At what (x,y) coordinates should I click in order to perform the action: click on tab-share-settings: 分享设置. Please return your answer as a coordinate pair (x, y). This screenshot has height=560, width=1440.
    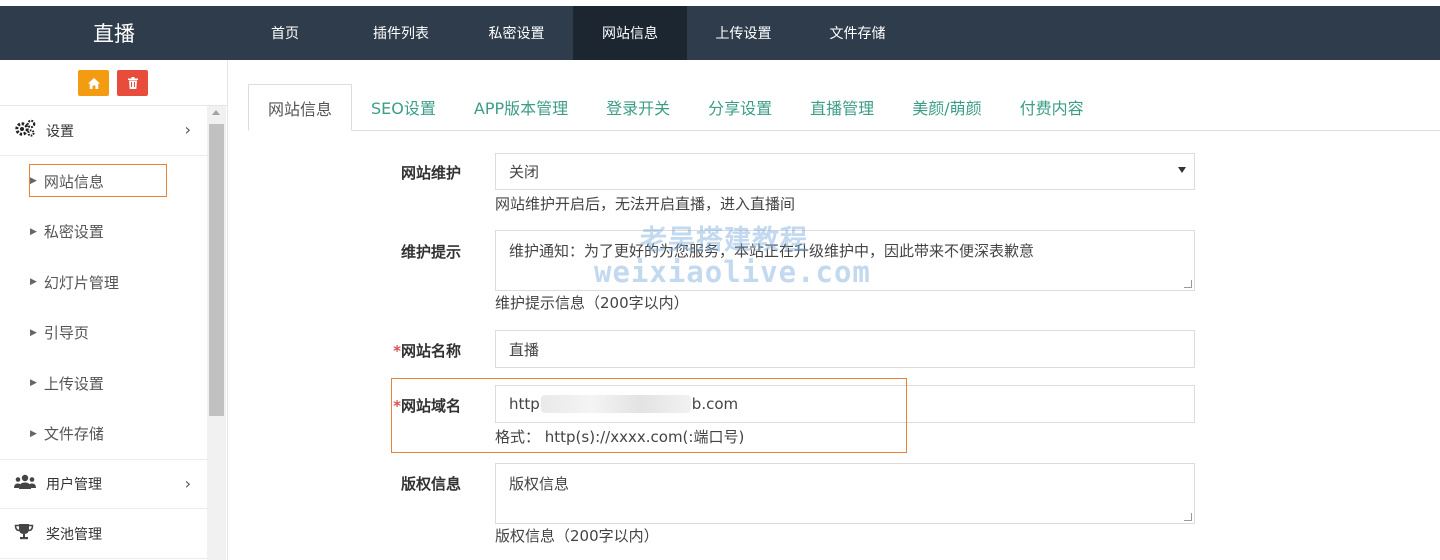
    Looking at the image, I should click on (740, 107).